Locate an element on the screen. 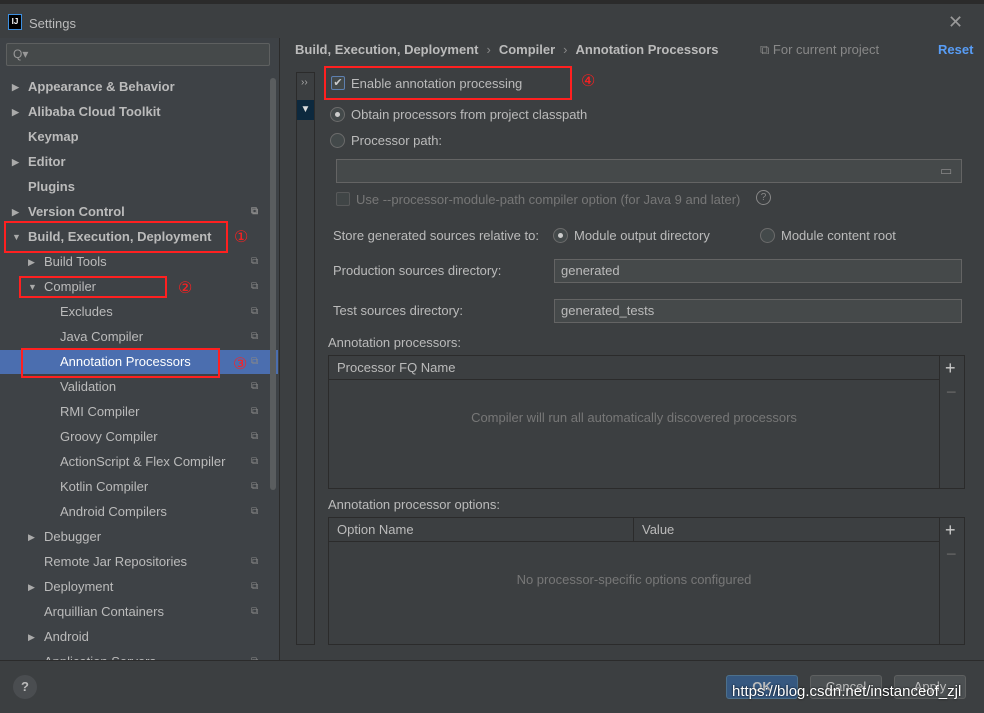 The height and width of the screenshot is (713, 984). annotation-1: ① is located at coordinates (241, 237).